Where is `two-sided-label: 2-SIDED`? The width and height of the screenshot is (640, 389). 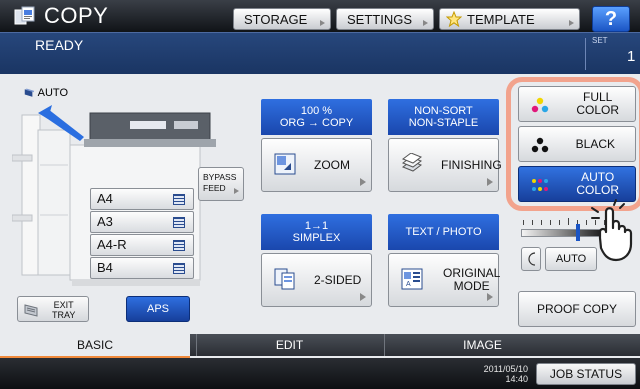 two-sided-label: 2-SIDED is located at coordinates (338, 279).